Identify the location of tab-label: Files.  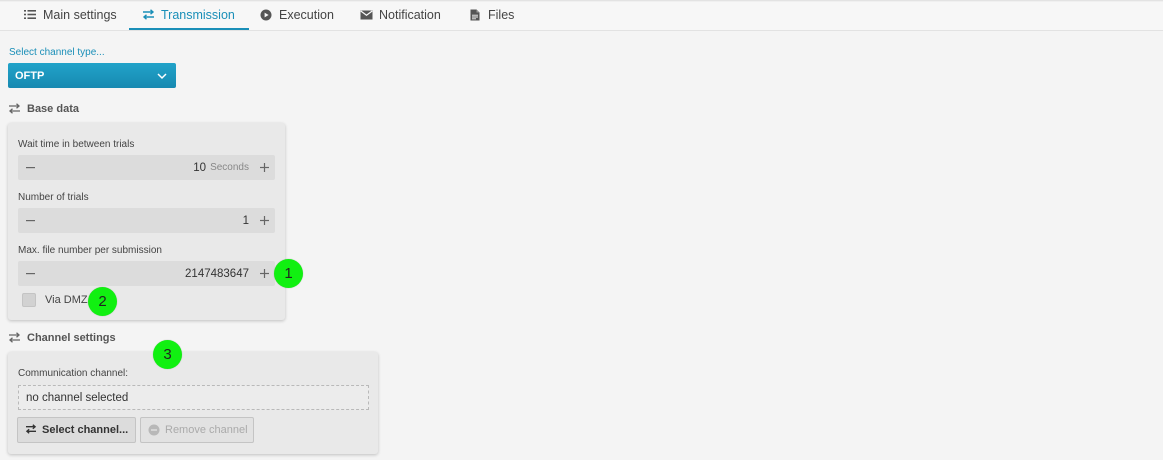
(501, 14).